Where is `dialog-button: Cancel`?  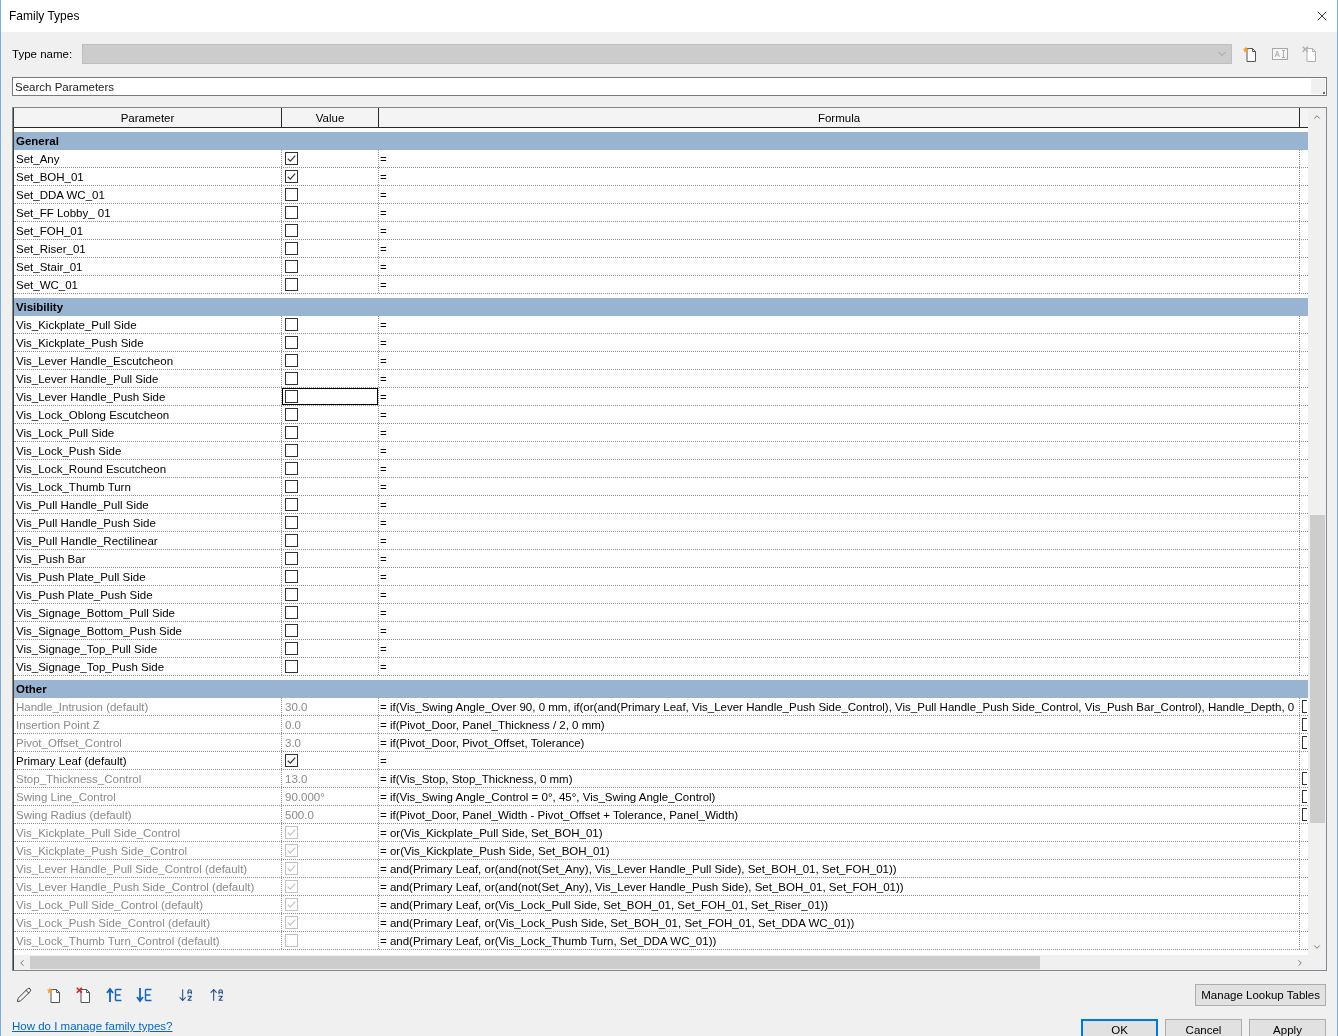
dialog-button: Cancel is located at coordinates (1203, 1027).